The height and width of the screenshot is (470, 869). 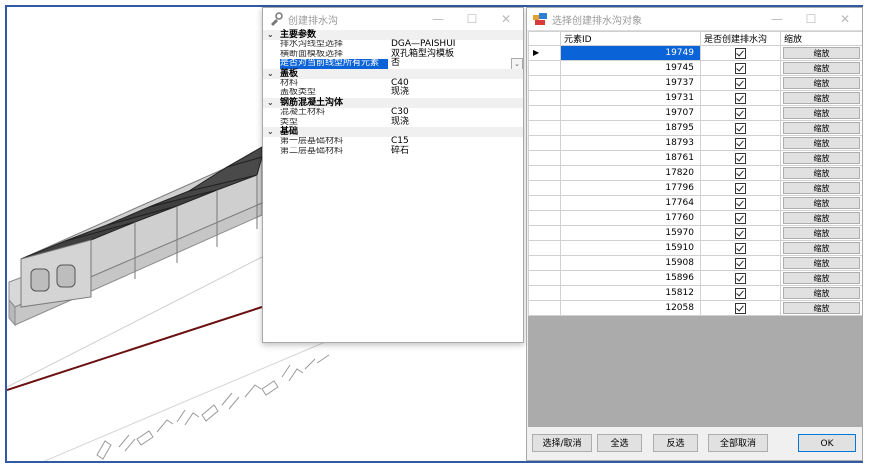 I want to click on element-id-cell: 18793, so click(x=630, y=143).